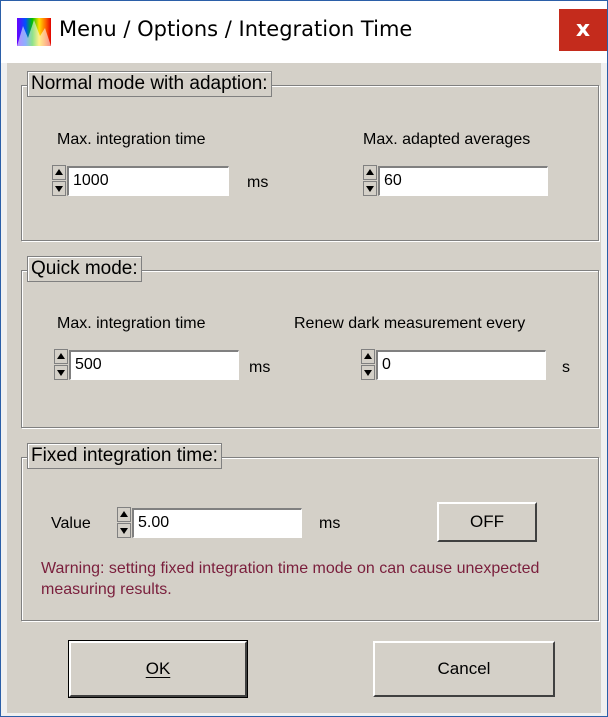 Image resolution: width=608 pixels, height=717 pixels. I want to click on ok-button: OK, so click(158, 669).